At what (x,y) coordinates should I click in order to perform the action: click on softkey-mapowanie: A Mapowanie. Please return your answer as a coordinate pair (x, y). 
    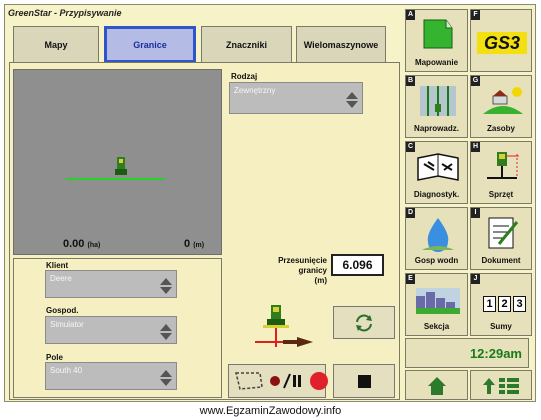
    Looking at the image, I should click on (436, 40).